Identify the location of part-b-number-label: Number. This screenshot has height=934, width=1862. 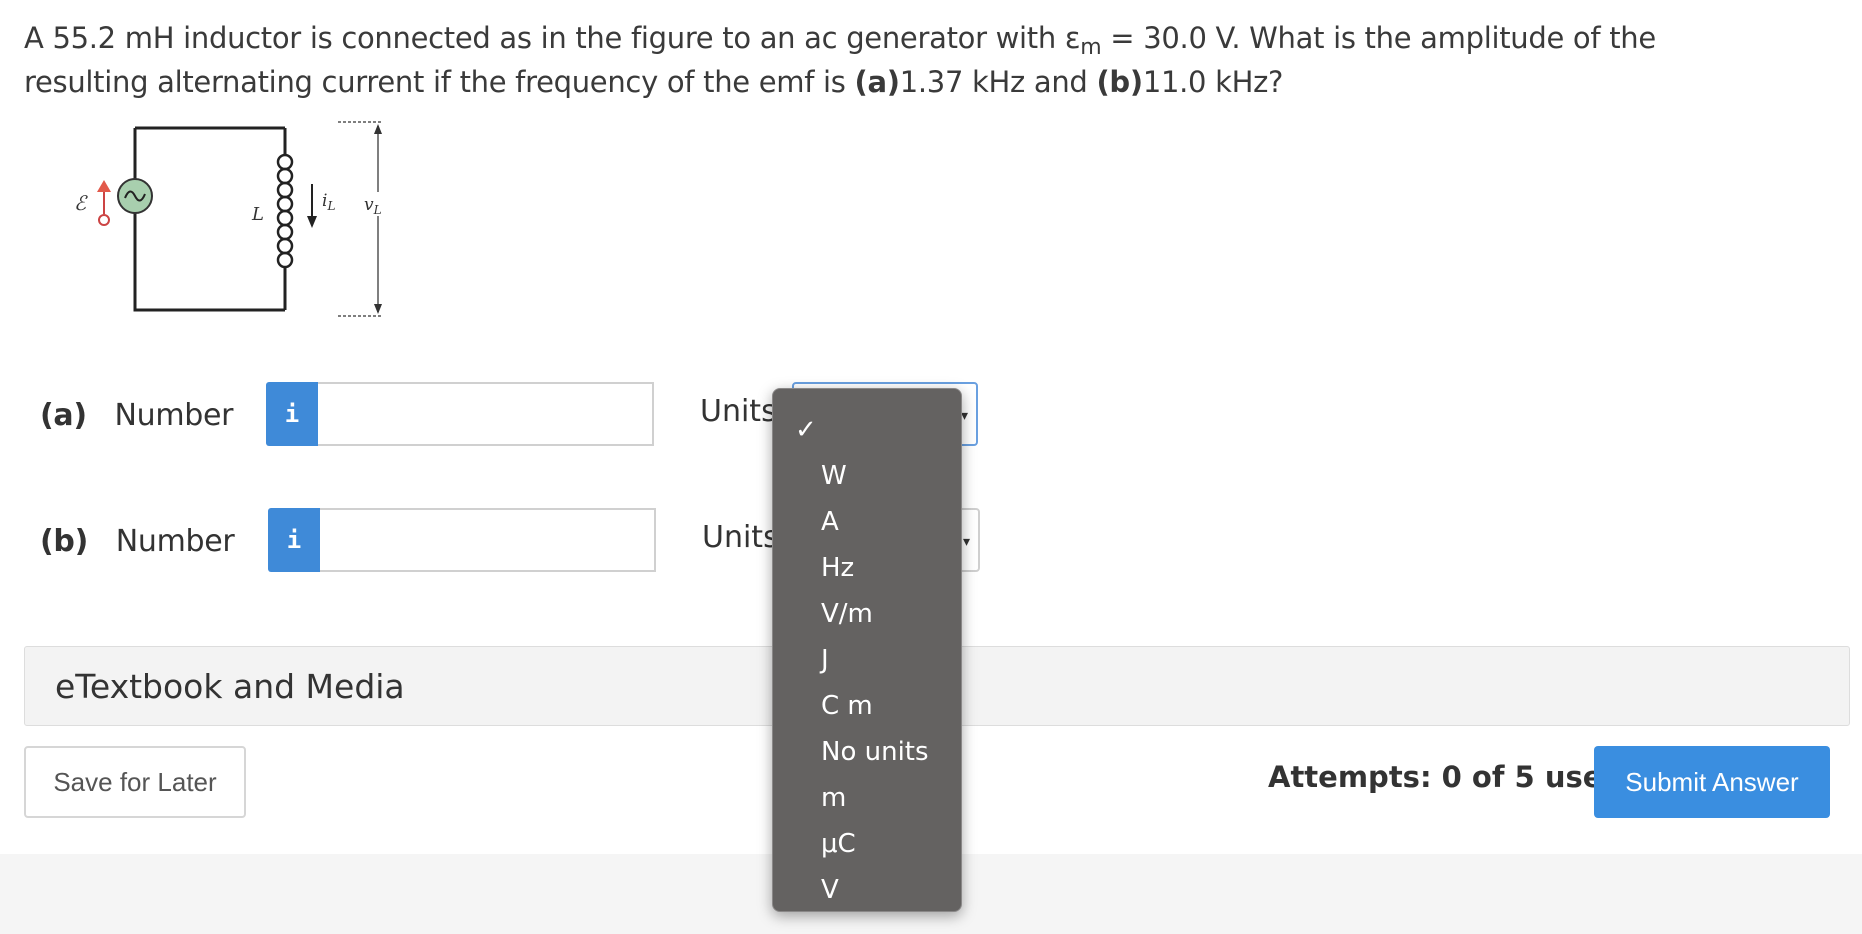
(175, 541).